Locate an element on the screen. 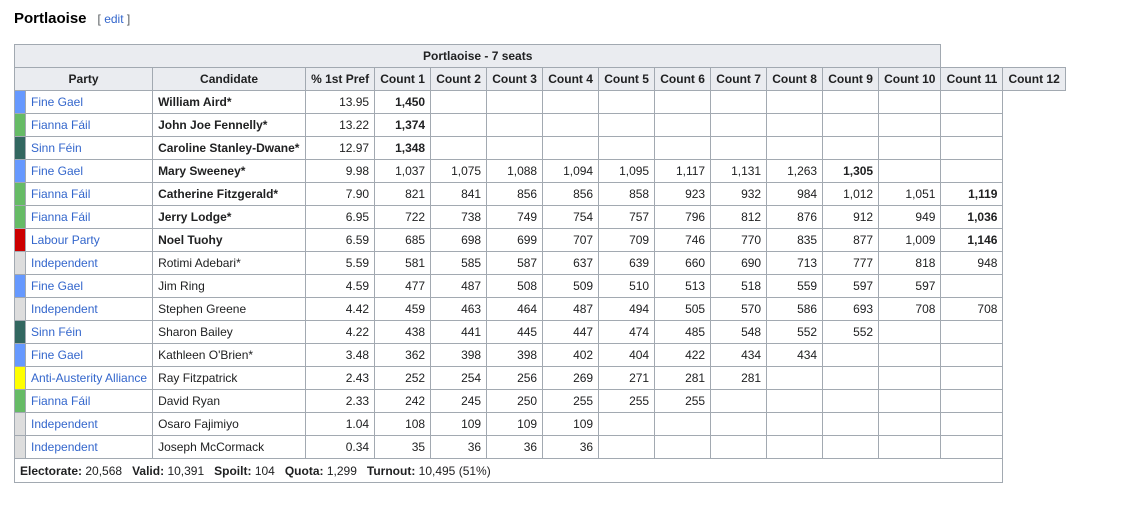  header-count-5: Count 5 is located at coordinates (627, 79).